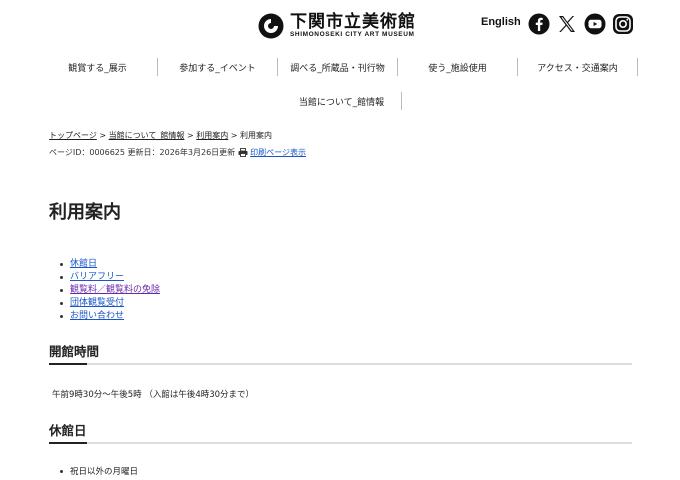 Image resolution: width=680 pixels, height=480 pixels. I want to click on nav-item-access: アクセス・交通案内, so click(578, 67).